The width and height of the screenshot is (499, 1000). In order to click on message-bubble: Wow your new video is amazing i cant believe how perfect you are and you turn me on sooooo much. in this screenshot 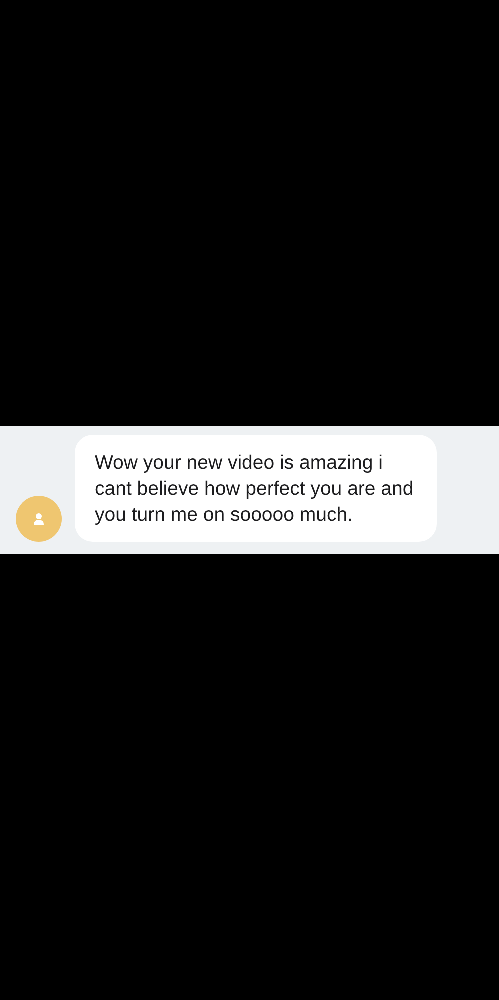, I will do `click(256, 488)`.